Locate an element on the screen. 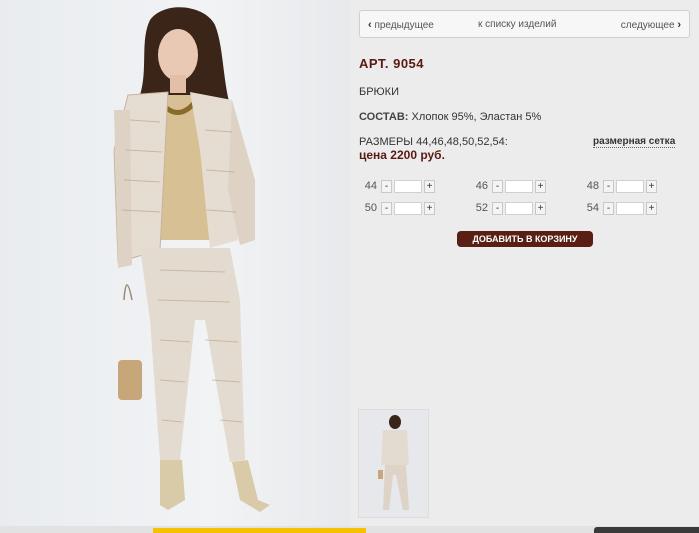  bottom-panel-tab is located at coordinates (646, 530).